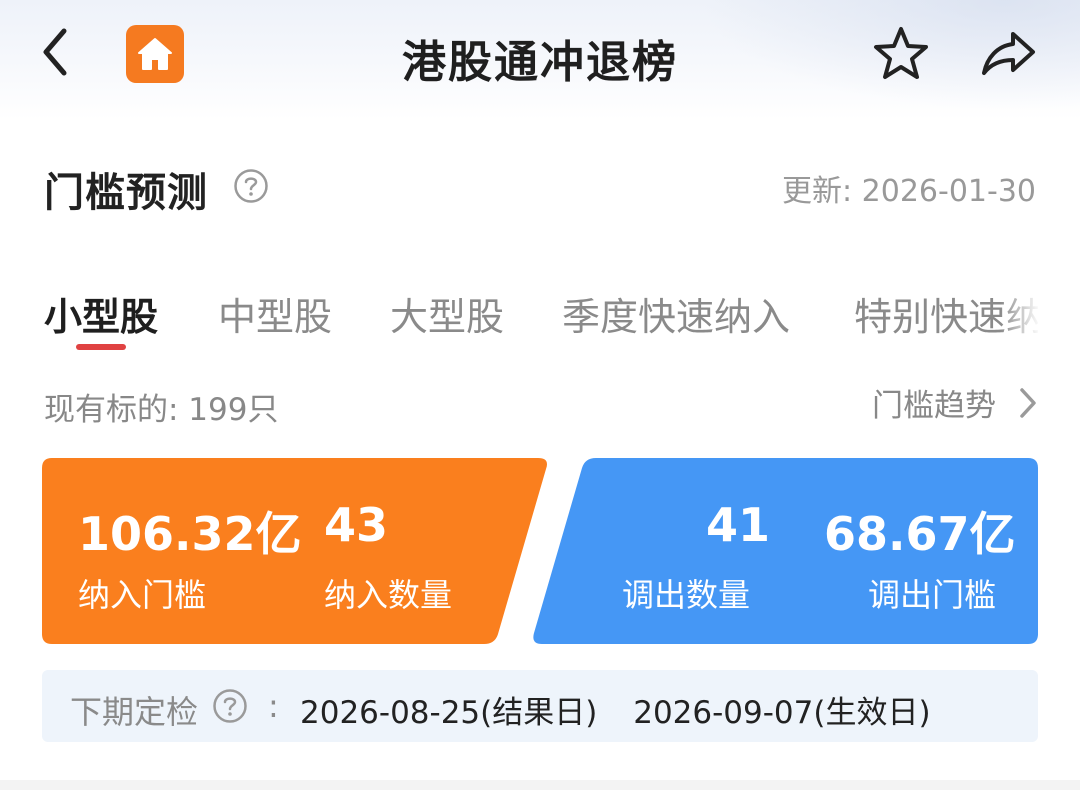 The width and height of the screenshot is (1080, 790). I want to click on star-icon, so click(901, 53).